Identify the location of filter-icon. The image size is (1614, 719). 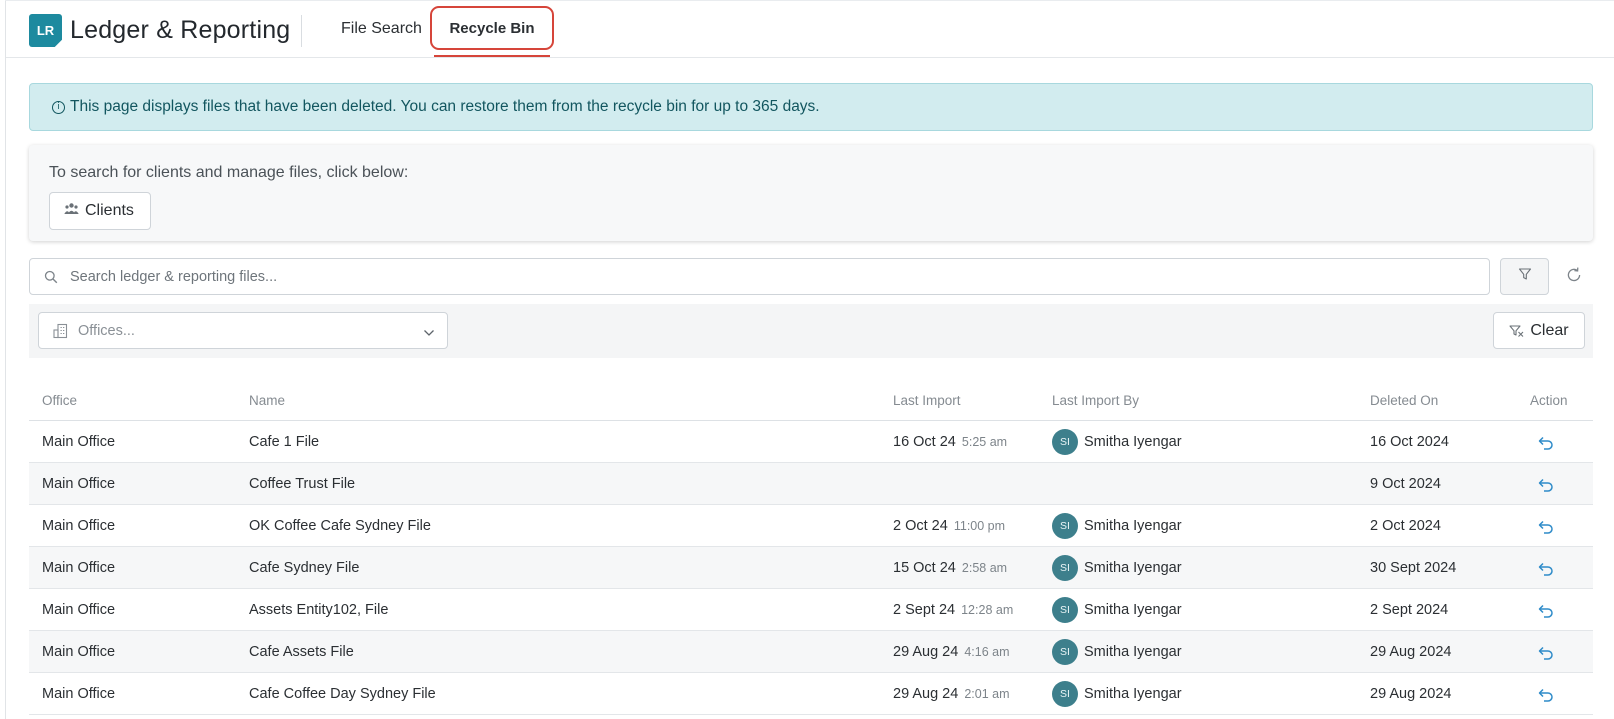
(1525, 276).